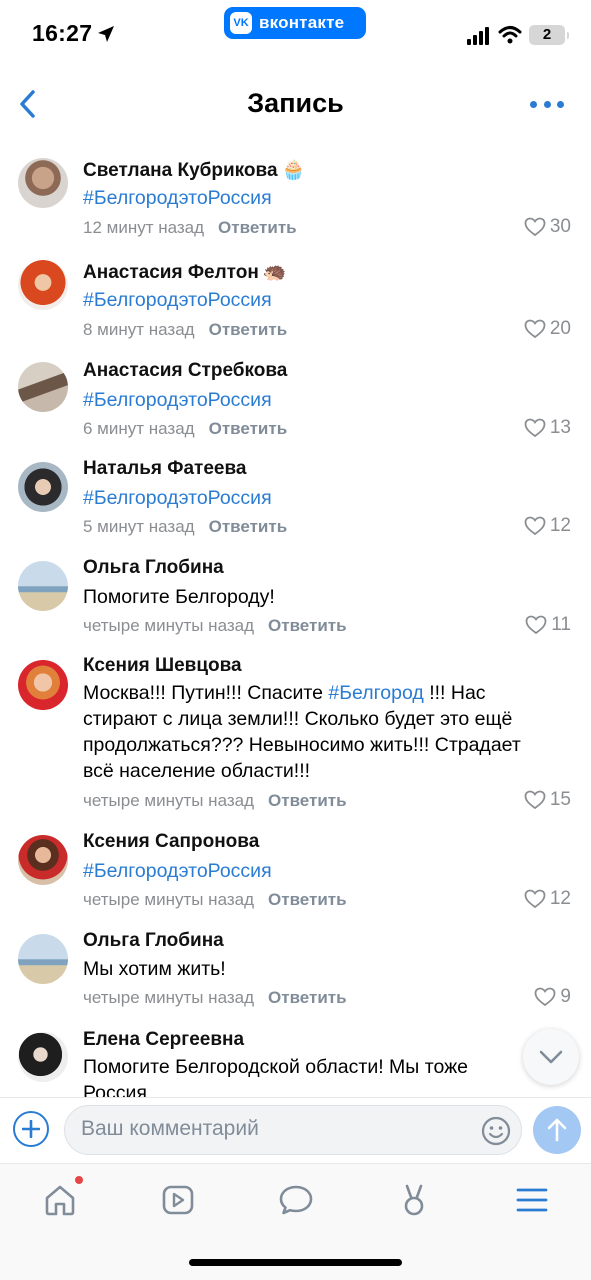 The image size is (591, 1280). What do you see at coordinates (295, 103) in the screenshot?
I see `page-title: Запись` at bounding box center [295, 103].